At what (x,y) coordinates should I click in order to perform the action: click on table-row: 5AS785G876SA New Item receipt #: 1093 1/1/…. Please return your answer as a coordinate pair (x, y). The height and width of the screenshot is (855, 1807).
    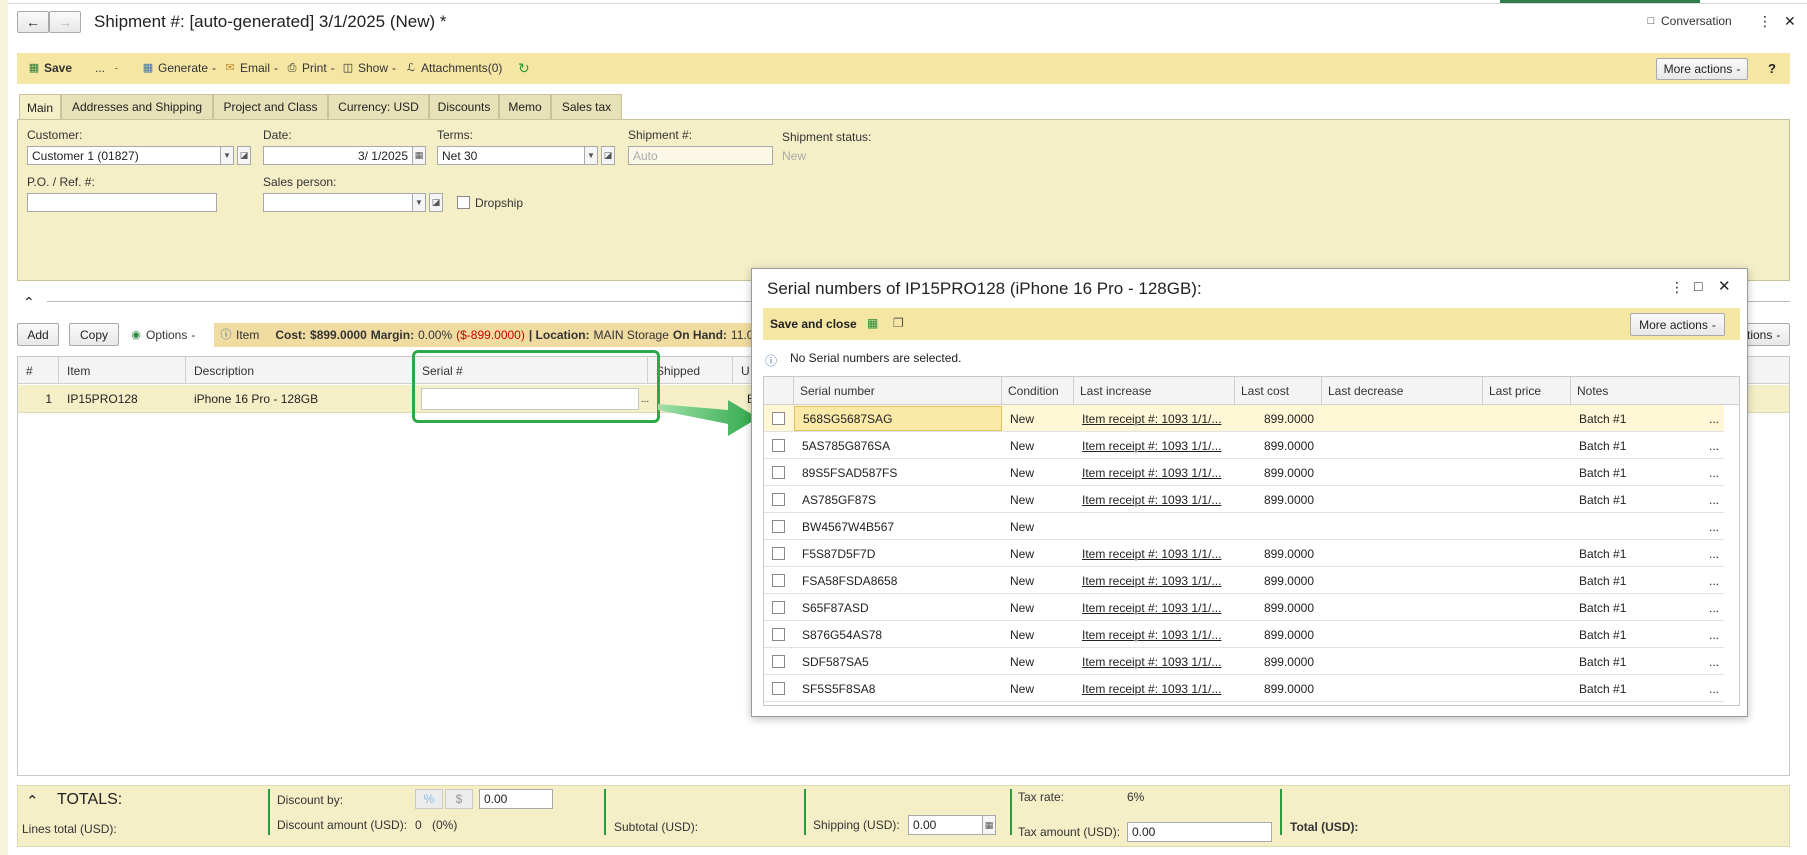
    Looking at the image, I should click on (1244, 445).